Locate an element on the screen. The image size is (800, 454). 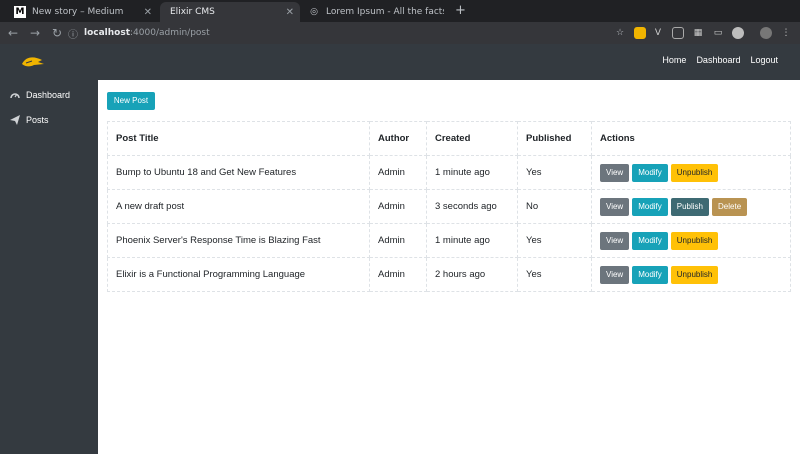
forward-icon: → is located at coordinates (35, 33).